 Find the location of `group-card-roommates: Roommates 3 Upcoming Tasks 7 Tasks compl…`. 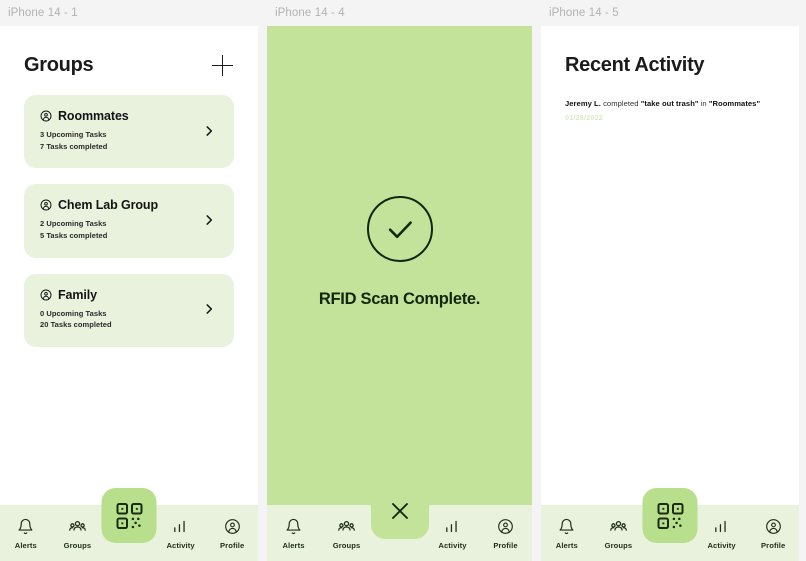

group-card-roommates: Roommates 3 Upcoming Tasks 7 Tasks compl… is located at coordinates (129, 132).